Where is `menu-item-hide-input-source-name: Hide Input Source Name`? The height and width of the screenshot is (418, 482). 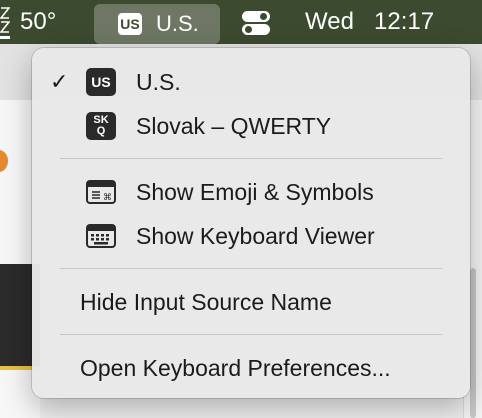 menu-item-hide-input-source-name: Hide Input Source Name is located at coordinates (251, 302).